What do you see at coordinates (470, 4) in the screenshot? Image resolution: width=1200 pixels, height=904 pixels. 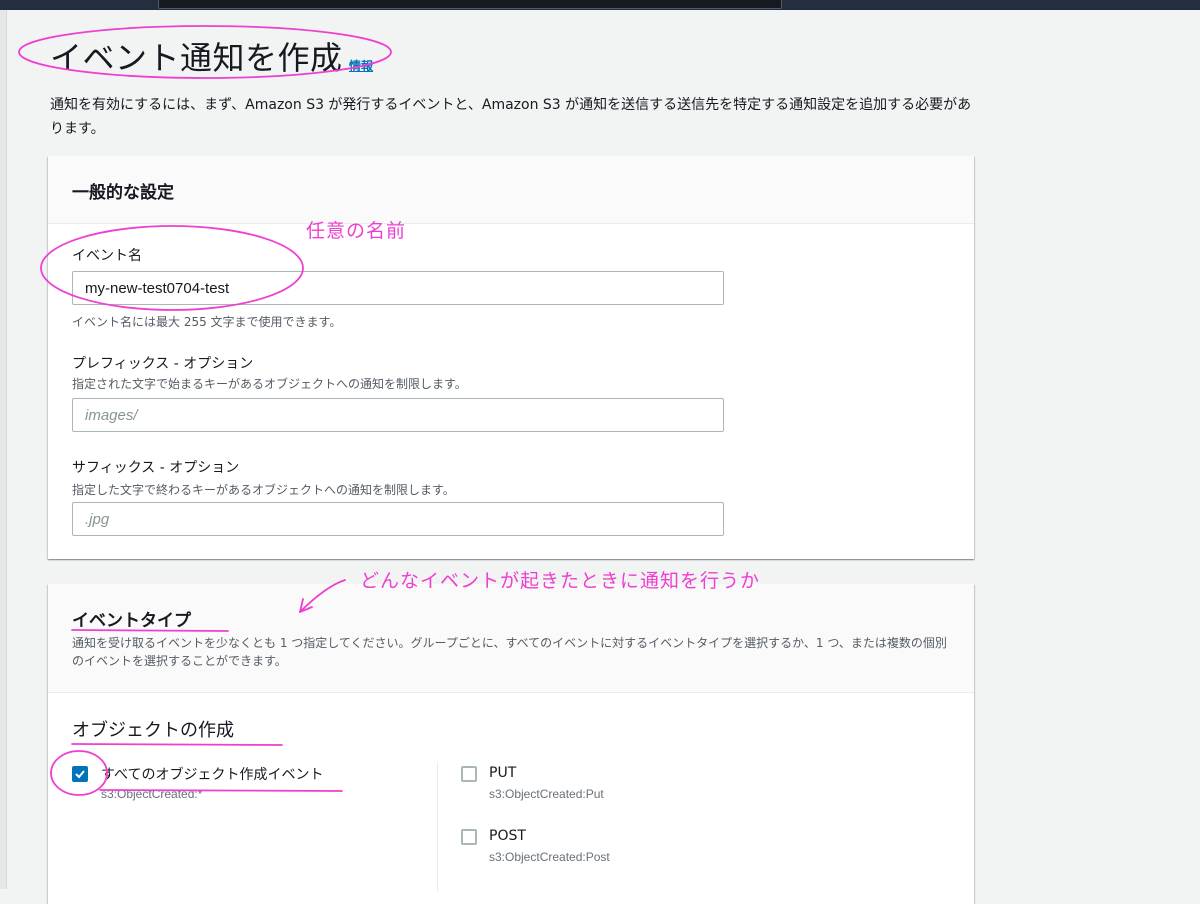 I see `top-search-field` at bounding box center [470, 4].